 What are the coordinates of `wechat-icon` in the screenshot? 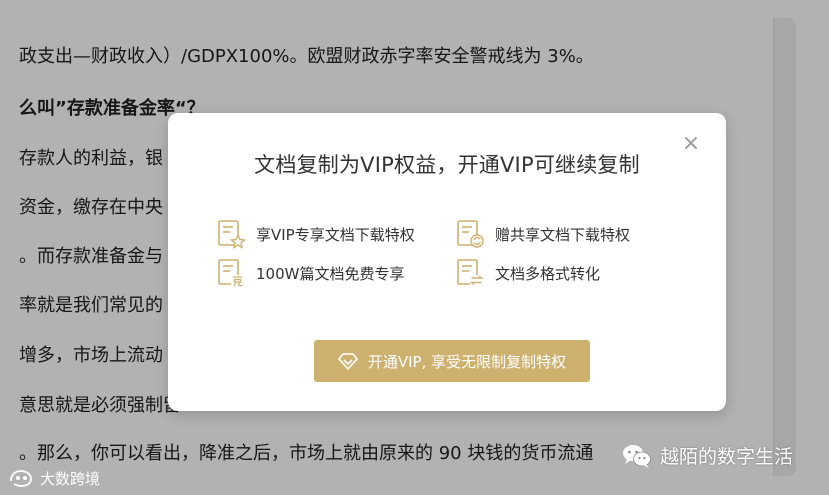 It's located at (637, 456).